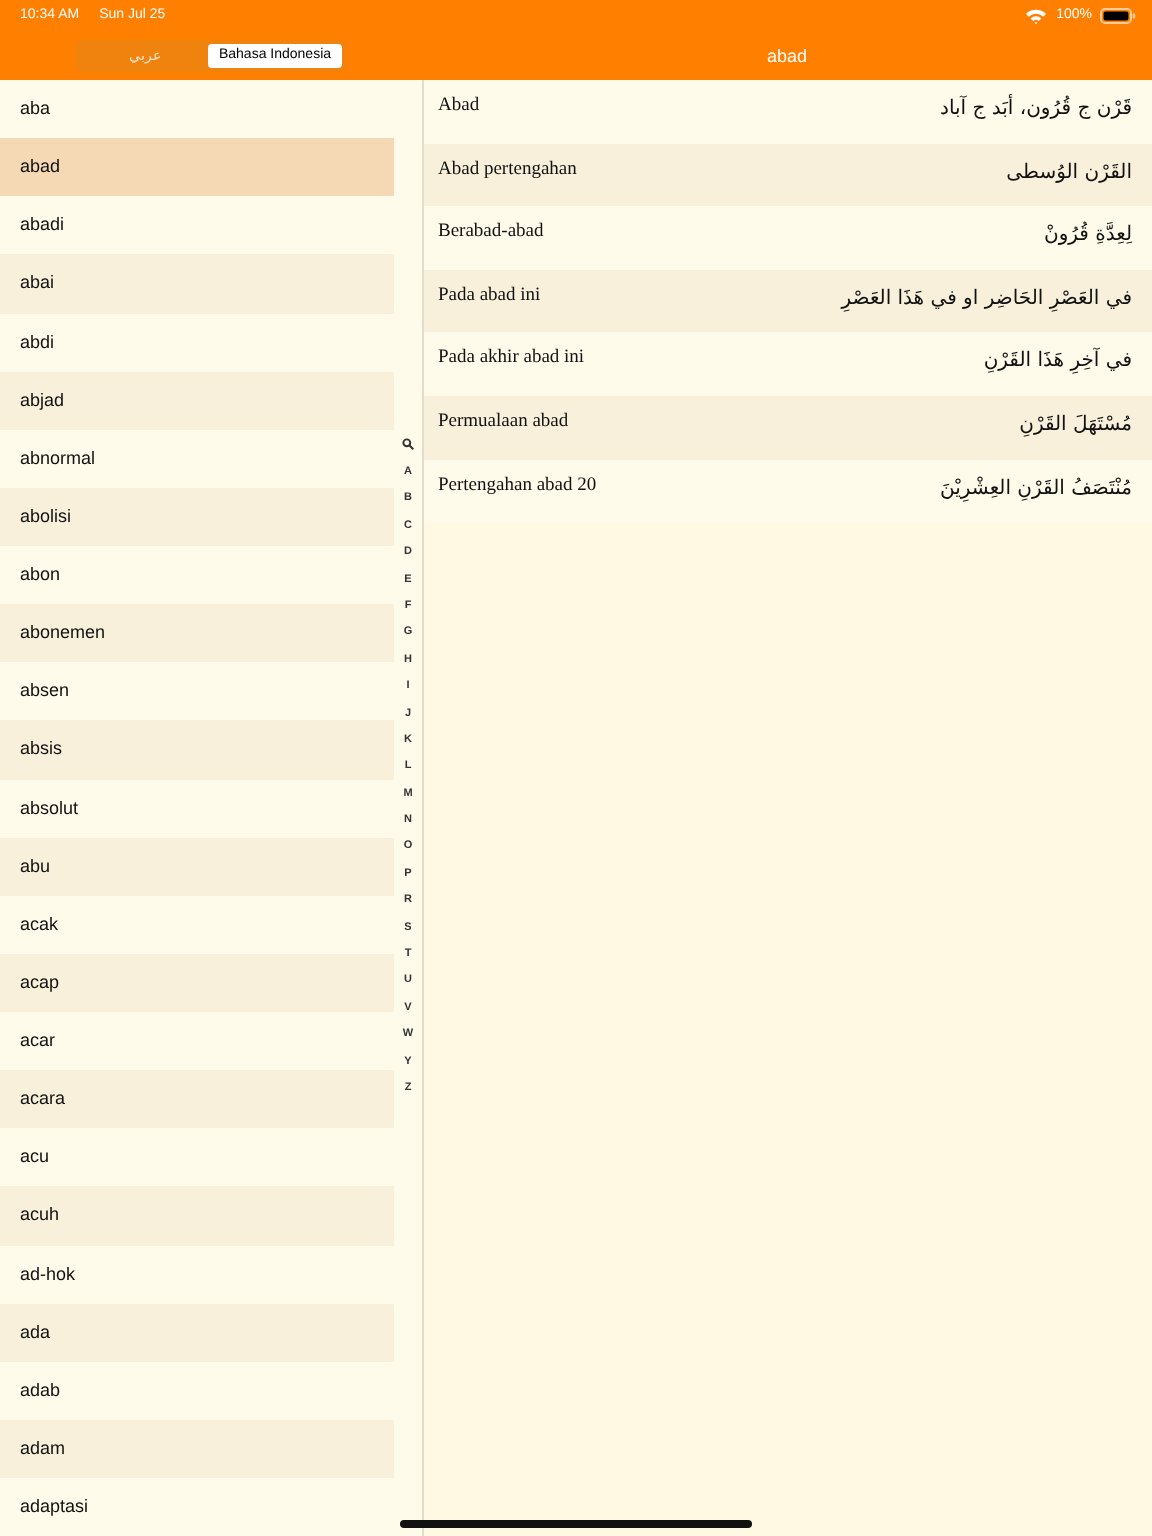 Image resolution: width=1152 pixels, height=1536 pixels. Describe the element at coordinates (197, 400) in the screenshot. I see `word-list-item: abjad` at that location.